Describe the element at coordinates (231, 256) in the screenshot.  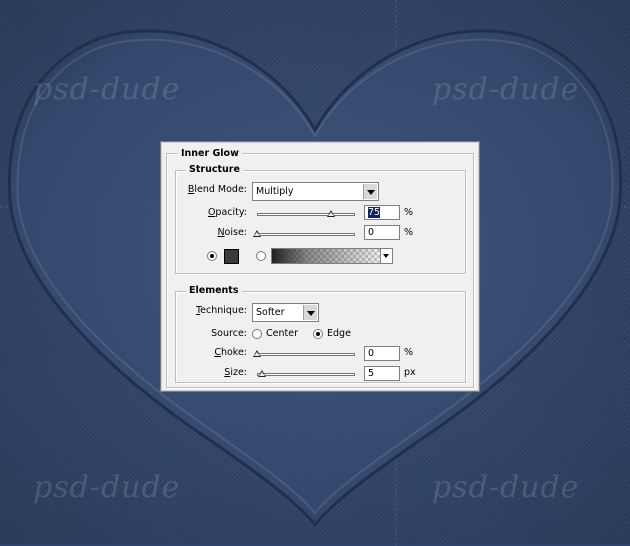
I see `glow-color-swatch` at that location.